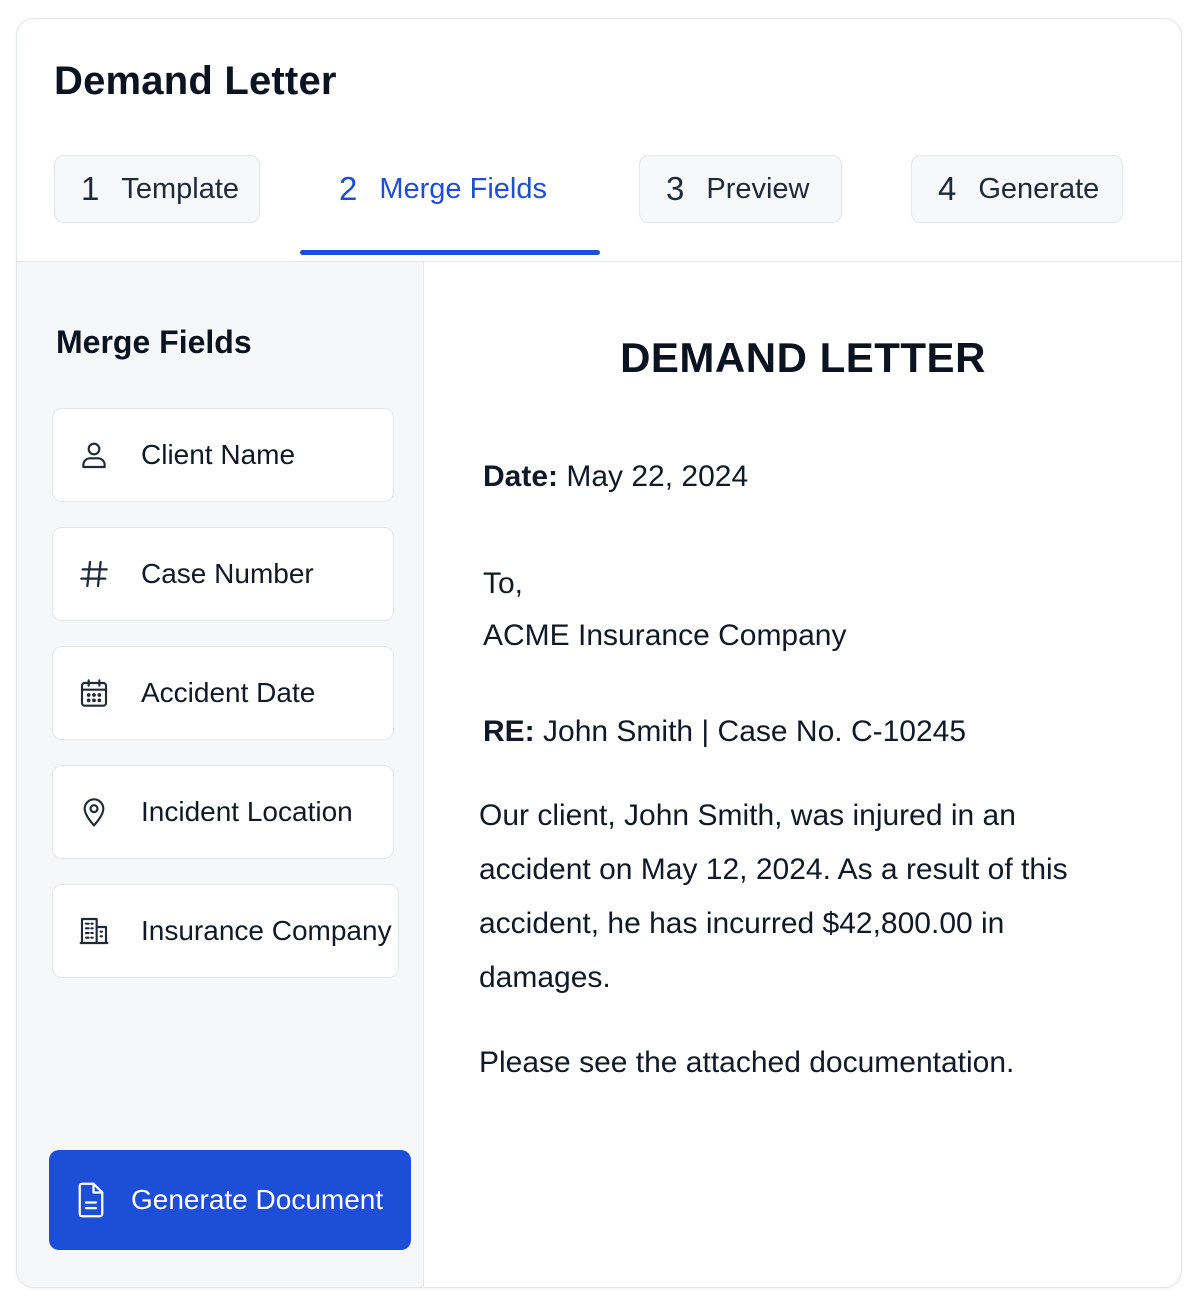  What do you see at coordinates (348, 188) in the screenshot?
I see `step-number: 2` at bounding box center [348, 188].